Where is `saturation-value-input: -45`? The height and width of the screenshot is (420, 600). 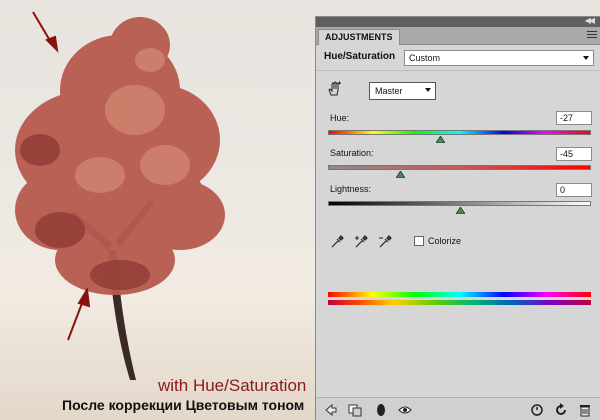
saturation-value-input: -45 is located at coordinates (574, 154).